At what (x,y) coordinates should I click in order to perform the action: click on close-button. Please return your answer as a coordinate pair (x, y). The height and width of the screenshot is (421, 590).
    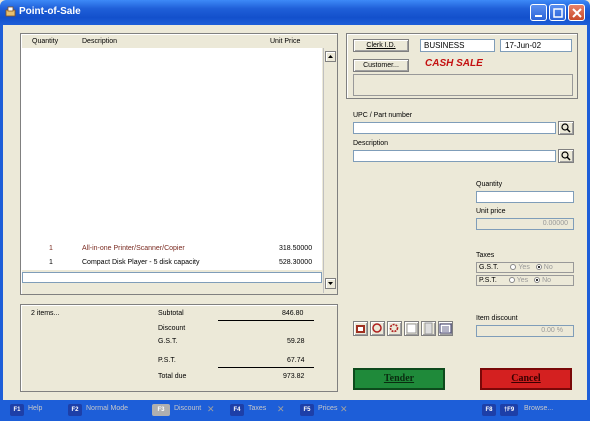
    Looking at the image, I should click on (576, 12).